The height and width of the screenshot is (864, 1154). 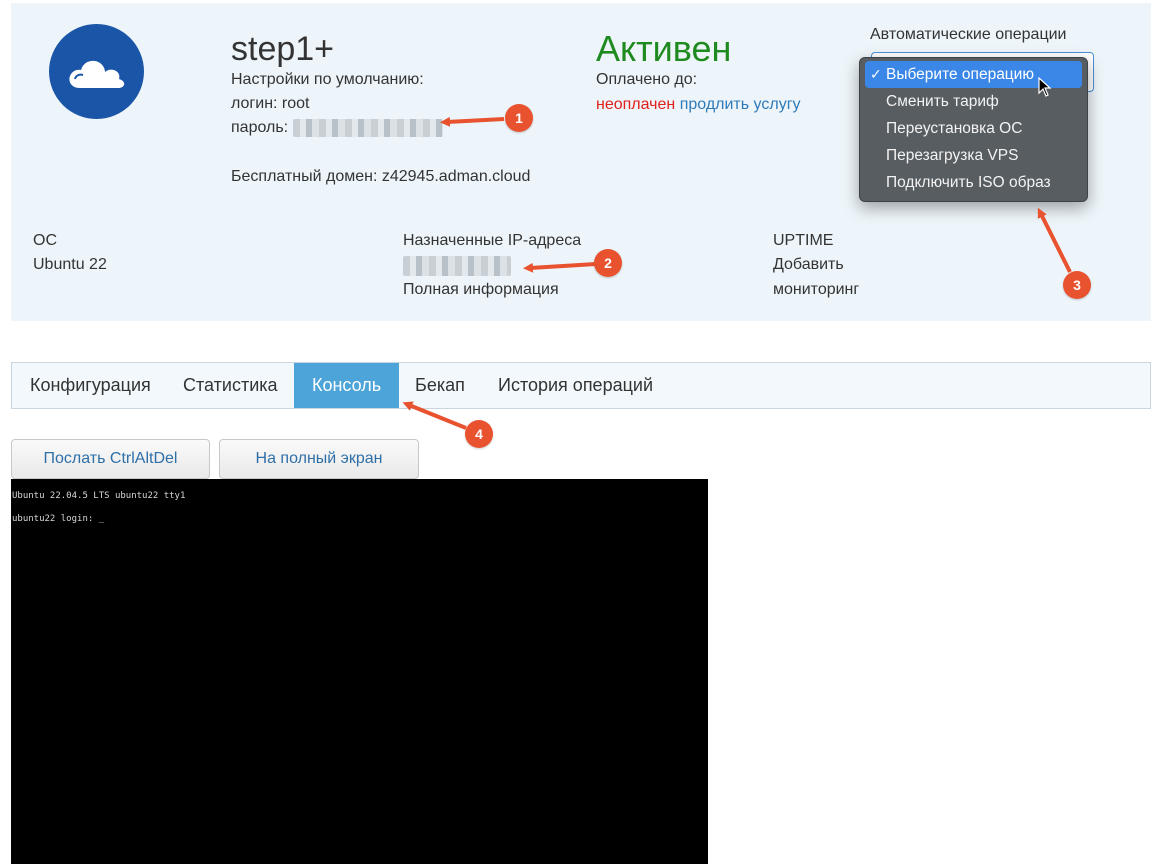 I want to click on mouse-pointer-icon, so click(x=1045, y=87).